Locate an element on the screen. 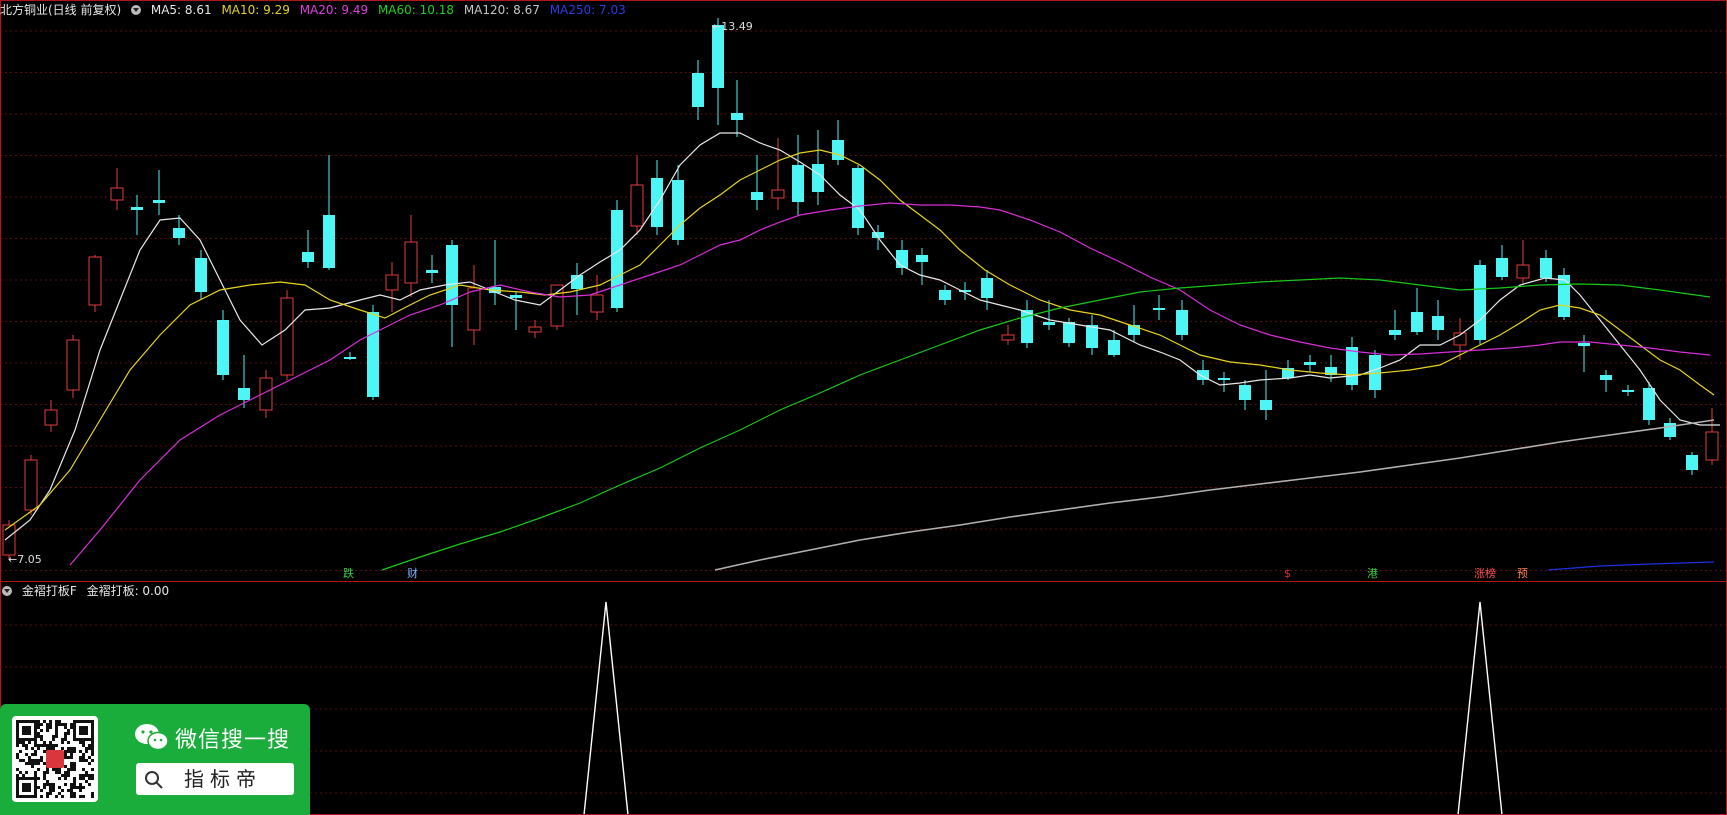 The height and width of the screenshot is (815, 1727). qr-code-pattern is located at coordinates (55, 759).